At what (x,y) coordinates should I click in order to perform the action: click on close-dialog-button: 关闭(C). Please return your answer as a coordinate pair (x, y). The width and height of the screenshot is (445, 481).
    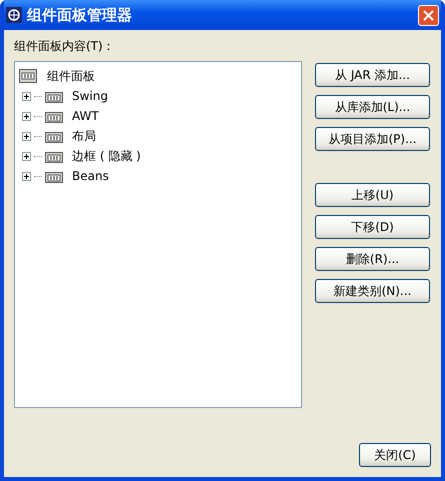
    Looking at the image, I should click on (395, 455).